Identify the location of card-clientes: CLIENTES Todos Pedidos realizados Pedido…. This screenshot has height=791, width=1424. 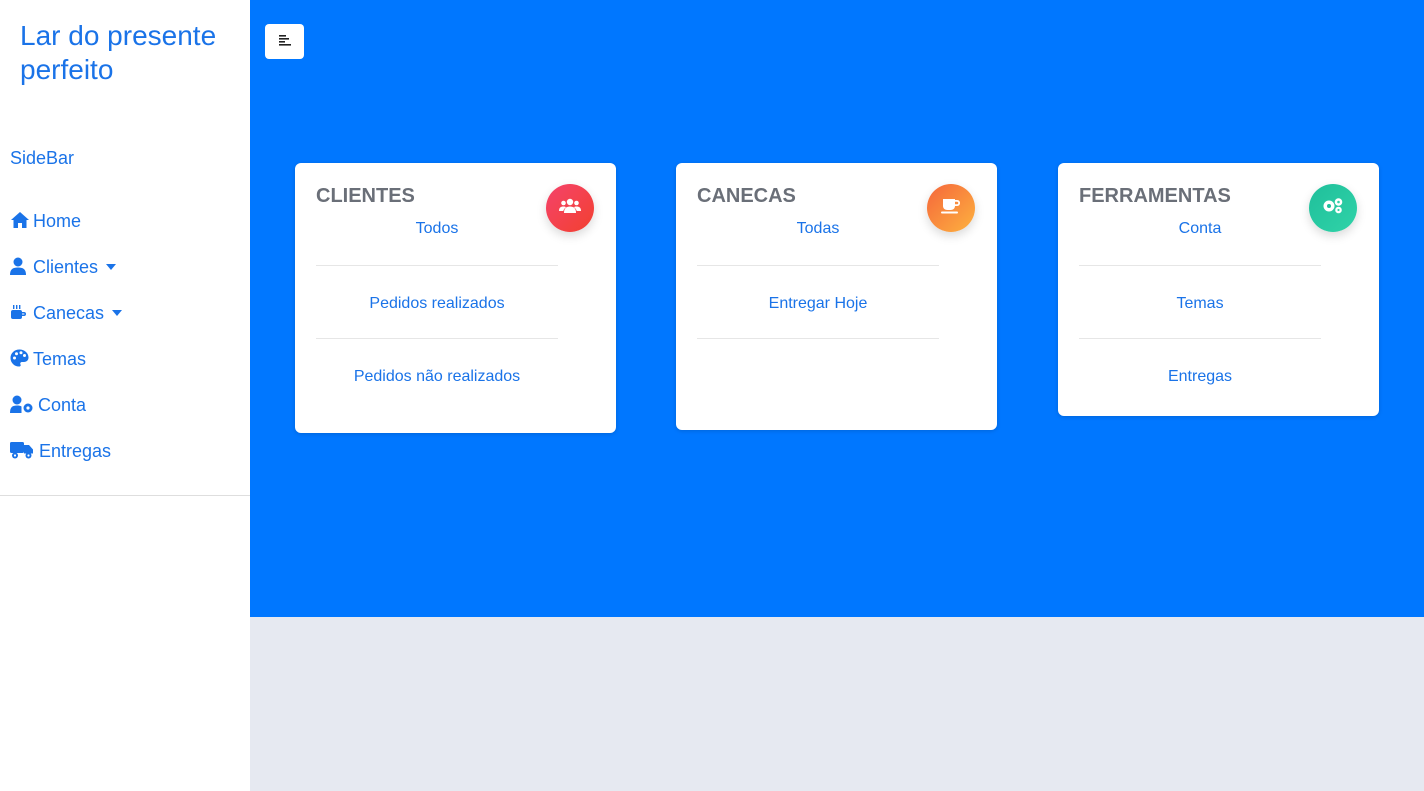
(455, 298).